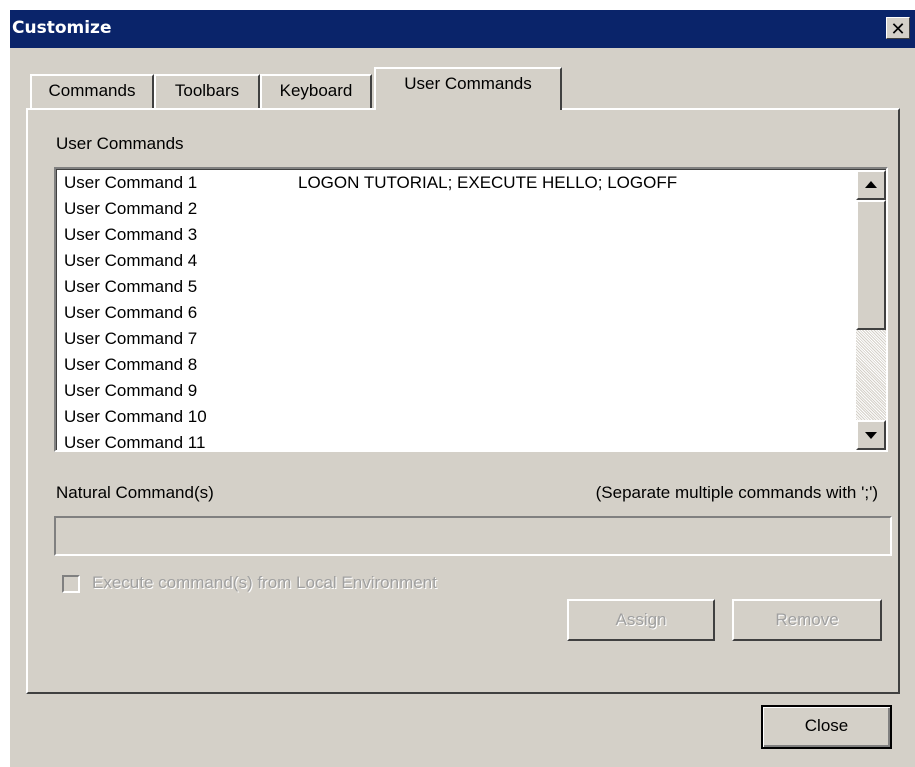 The height and width of the screenshot is (767, 915). What do you see at coordinates (462, 29) in the screenshot?
I see `title-bar: Customize ✕` at bounding box center [462, 29].